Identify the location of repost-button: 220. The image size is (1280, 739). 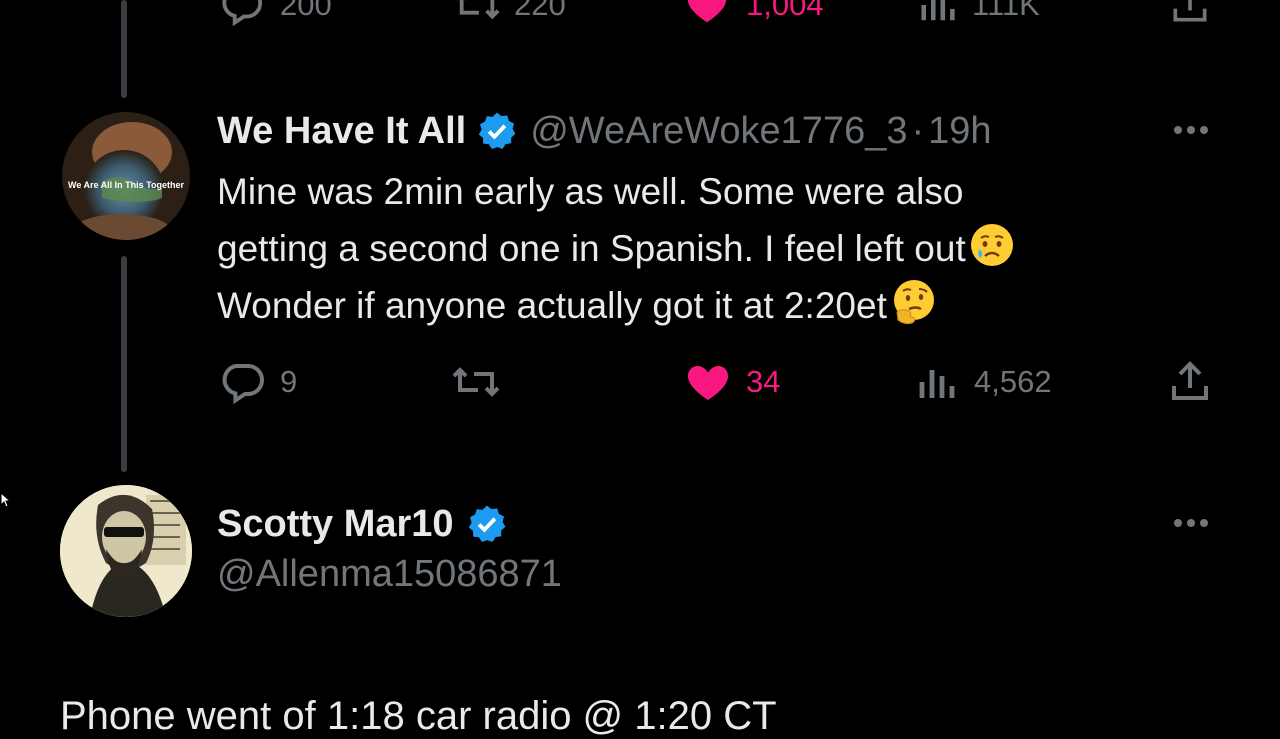
(509, 14).